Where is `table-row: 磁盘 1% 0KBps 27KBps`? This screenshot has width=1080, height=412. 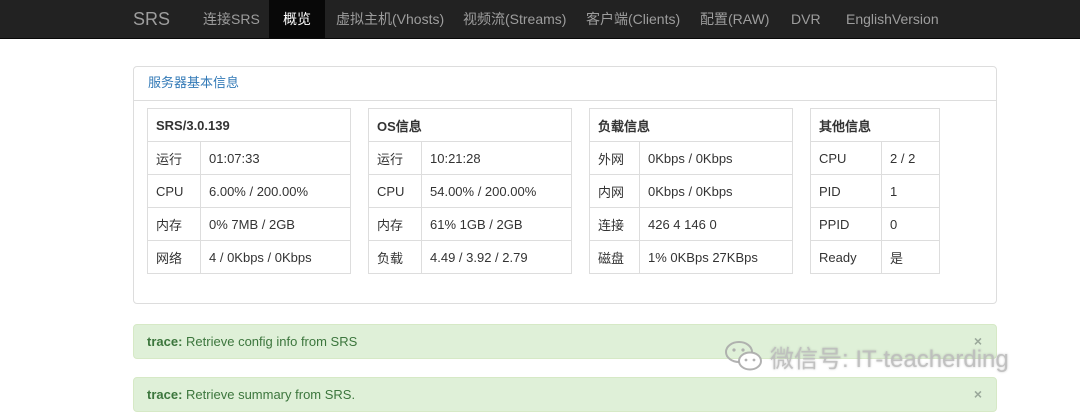
table-row: 磁盘 1% 0KBps 27KBps is located at coordinates (691, 257).